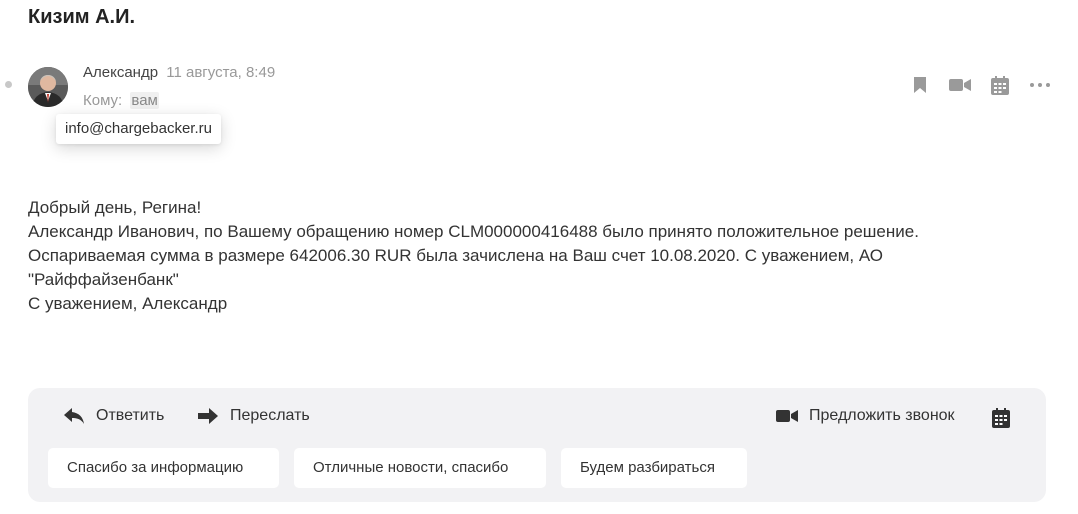  I want to click on more-button, so click(1040, 85).